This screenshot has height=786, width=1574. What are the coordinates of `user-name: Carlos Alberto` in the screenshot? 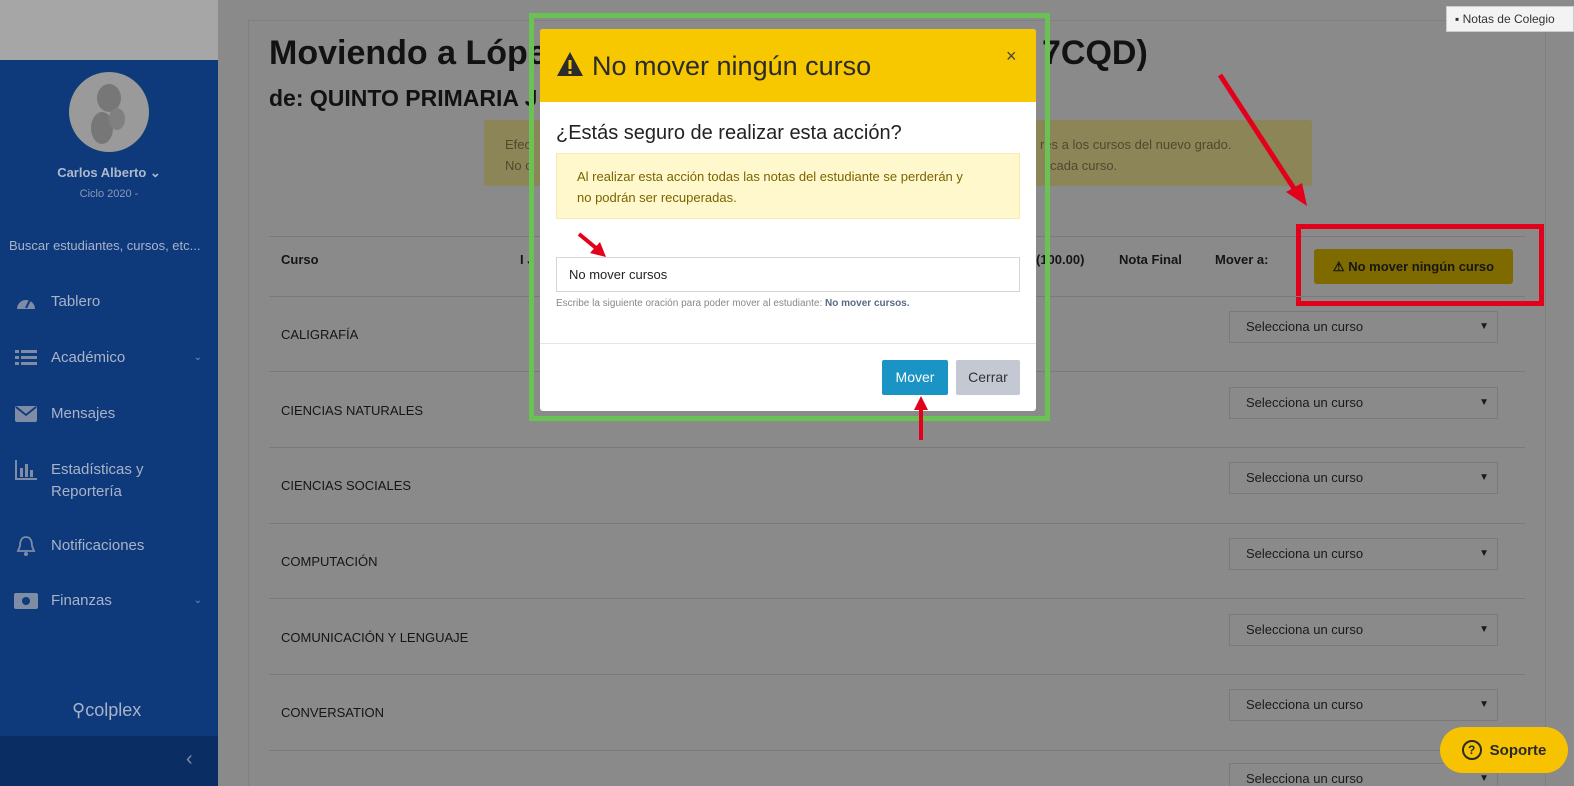 It's located at (102, 172).